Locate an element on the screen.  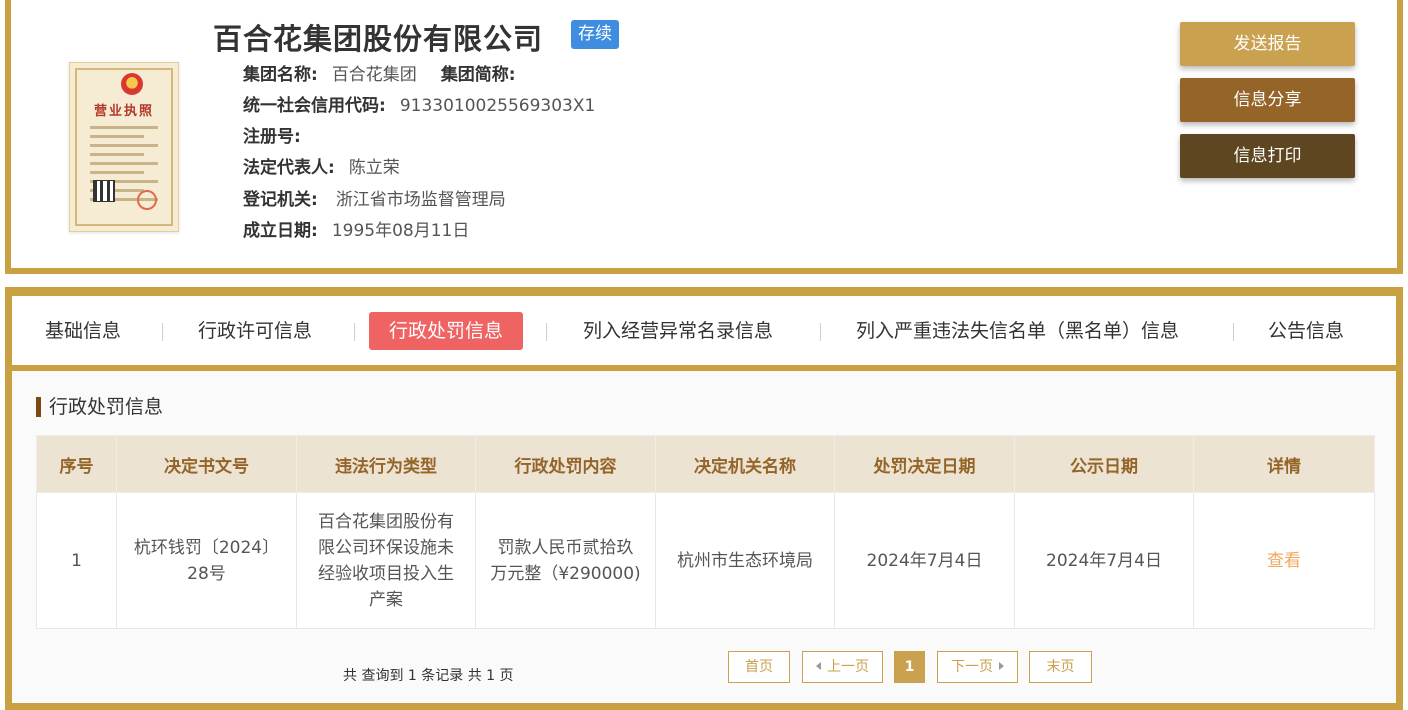
cell-doc-no: 杭环钱罚〔2024〕28号 is located at coordinates (206, 560).